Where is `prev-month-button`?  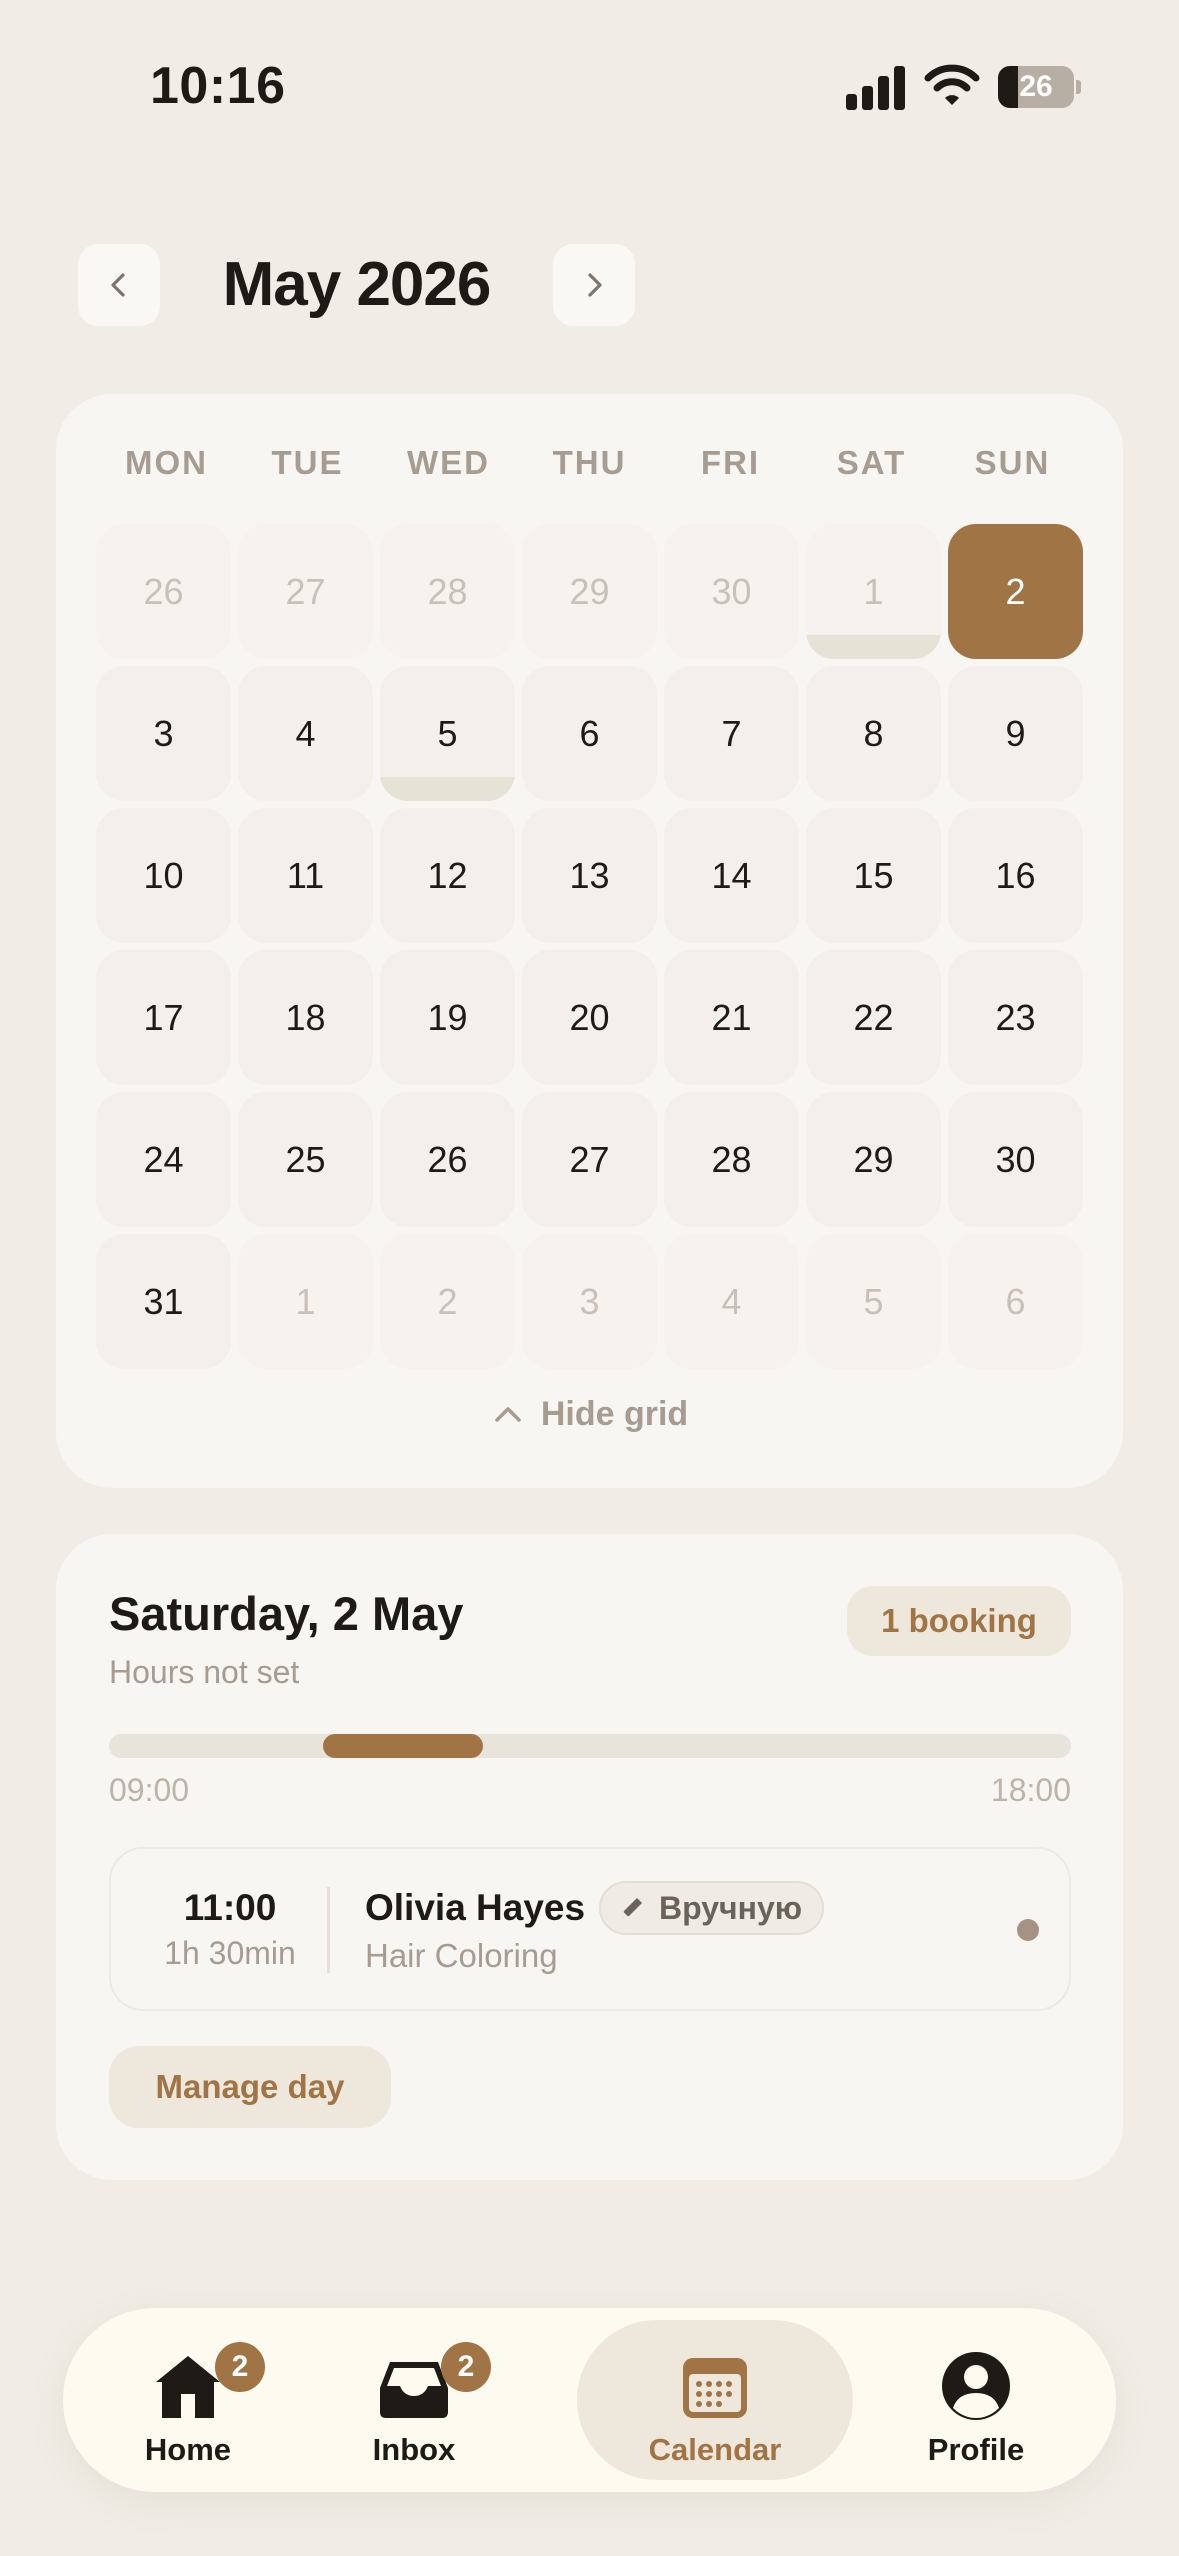
prev-month-button is located at coordinates (119, 285).